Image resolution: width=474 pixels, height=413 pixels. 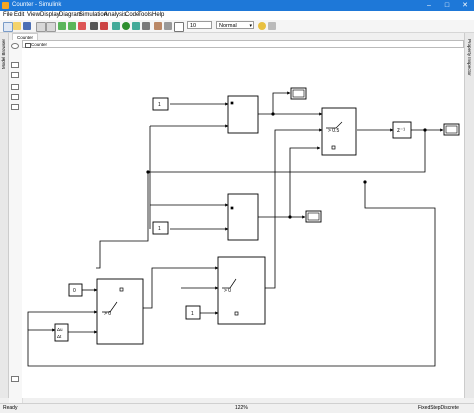 What do you see at coordinates (51, 27) in the screenshot?
I see `redo-icon` at bounding box center [51, 27].